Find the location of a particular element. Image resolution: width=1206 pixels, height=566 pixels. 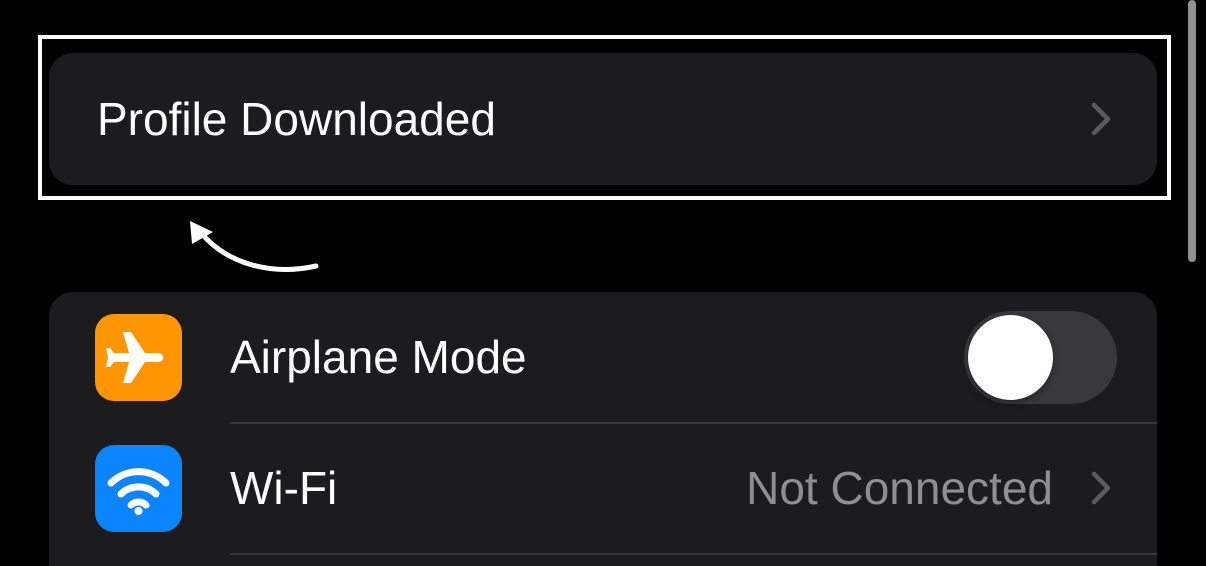

airplane-mode-label: Airplane Mode is located at coordinates (378, 357).